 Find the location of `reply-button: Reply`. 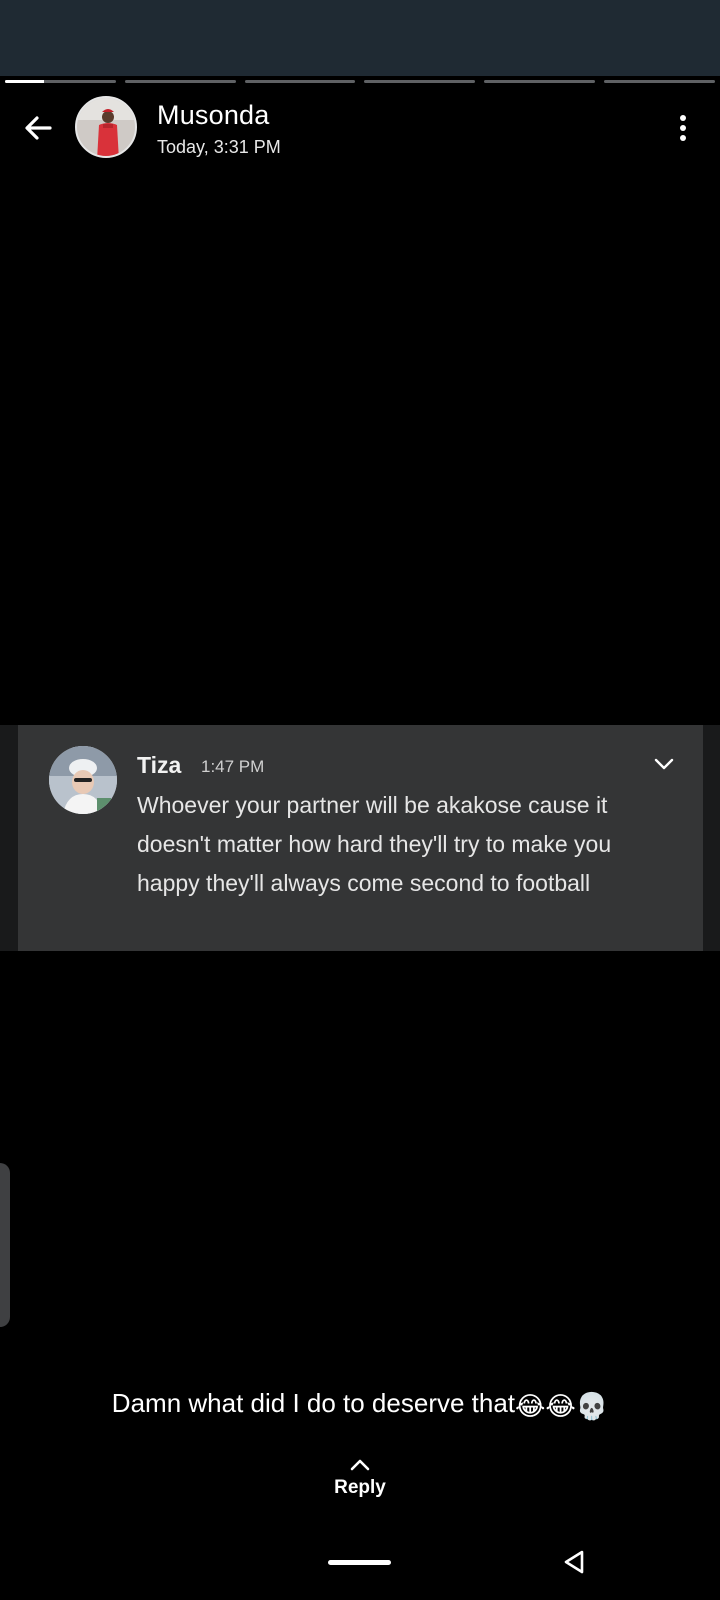

reply-button: Reply is located at coordinates (360, 1485).